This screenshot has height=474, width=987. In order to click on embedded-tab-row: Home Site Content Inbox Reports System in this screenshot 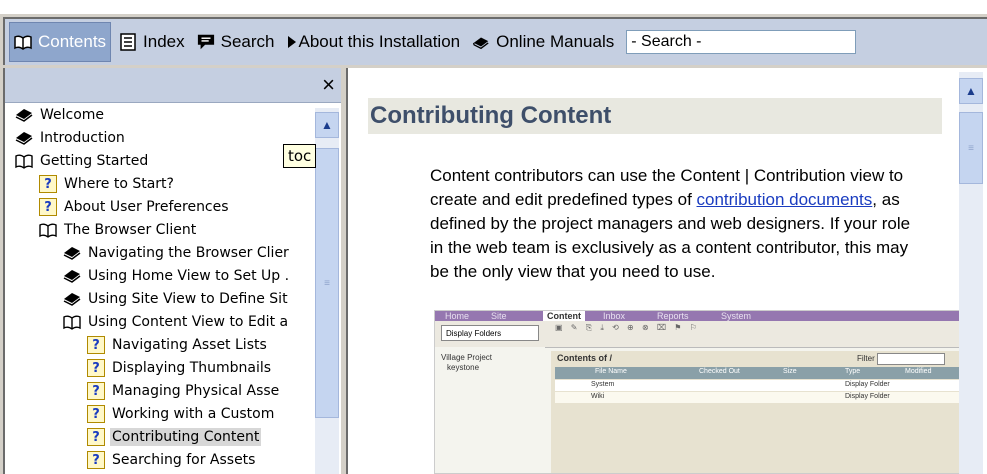, I will do `click(704, 316)`.